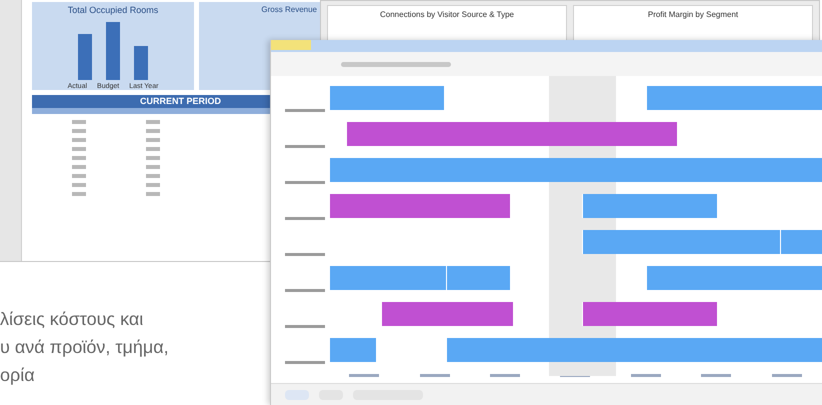 Image resolution: width=822 pixels, height=405 pixels. Describe the element at coordinates (447, 15) in the screenshot. I see `chart-title: Connections by Visitor Source & Type` at that location.